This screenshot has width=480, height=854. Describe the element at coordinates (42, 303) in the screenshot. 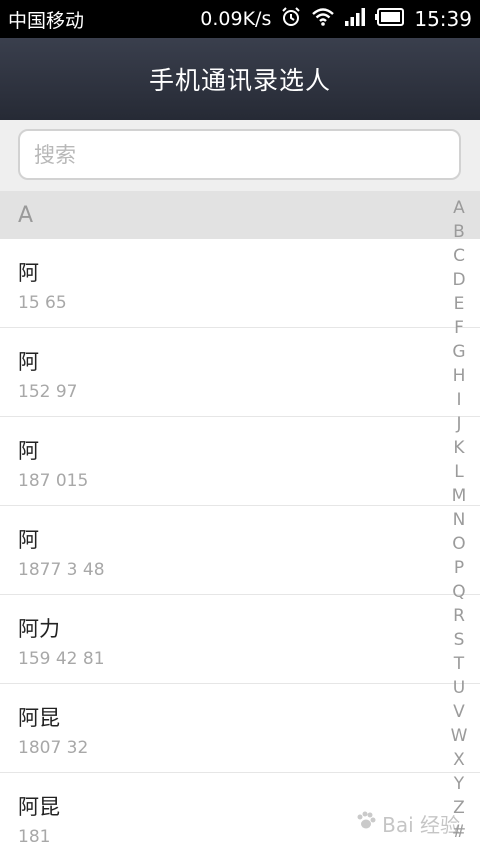

I see `contact-phone: 15 65` at that location.